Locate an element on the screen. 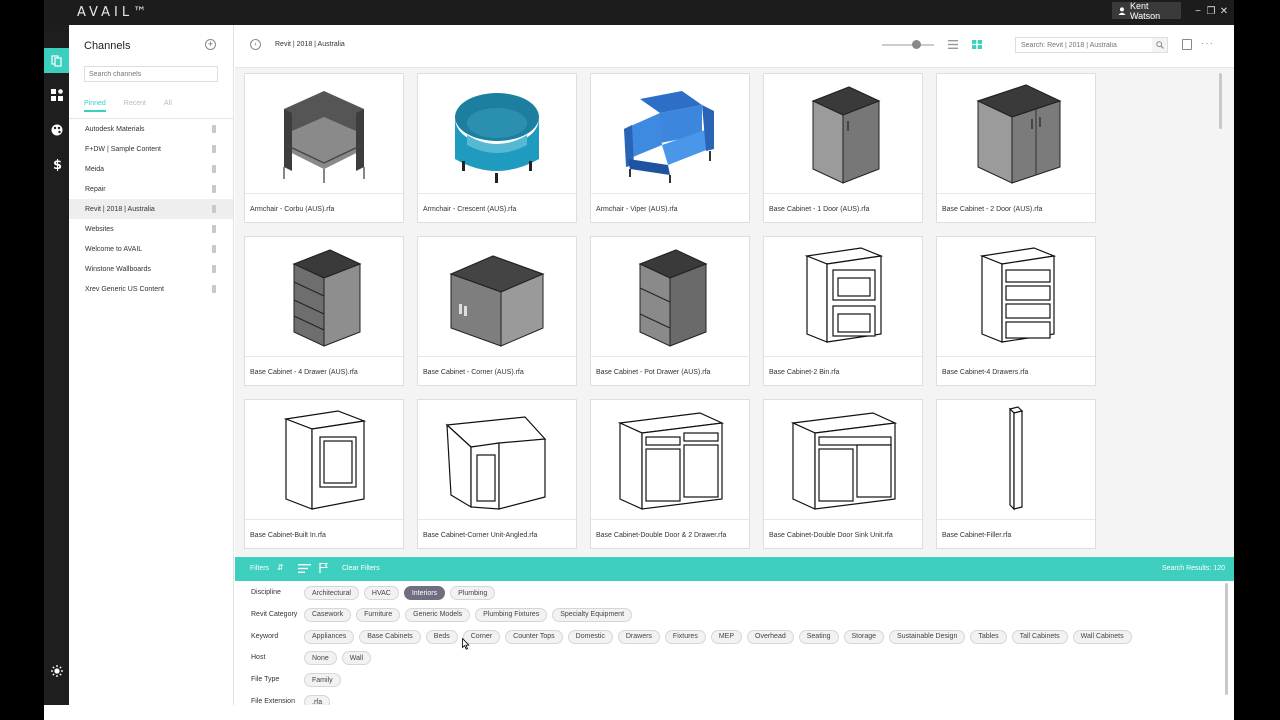 Image resolution: width=1280 pixels, height=720 pixels. filter-chip: Family is located at coordinates (322, 680).